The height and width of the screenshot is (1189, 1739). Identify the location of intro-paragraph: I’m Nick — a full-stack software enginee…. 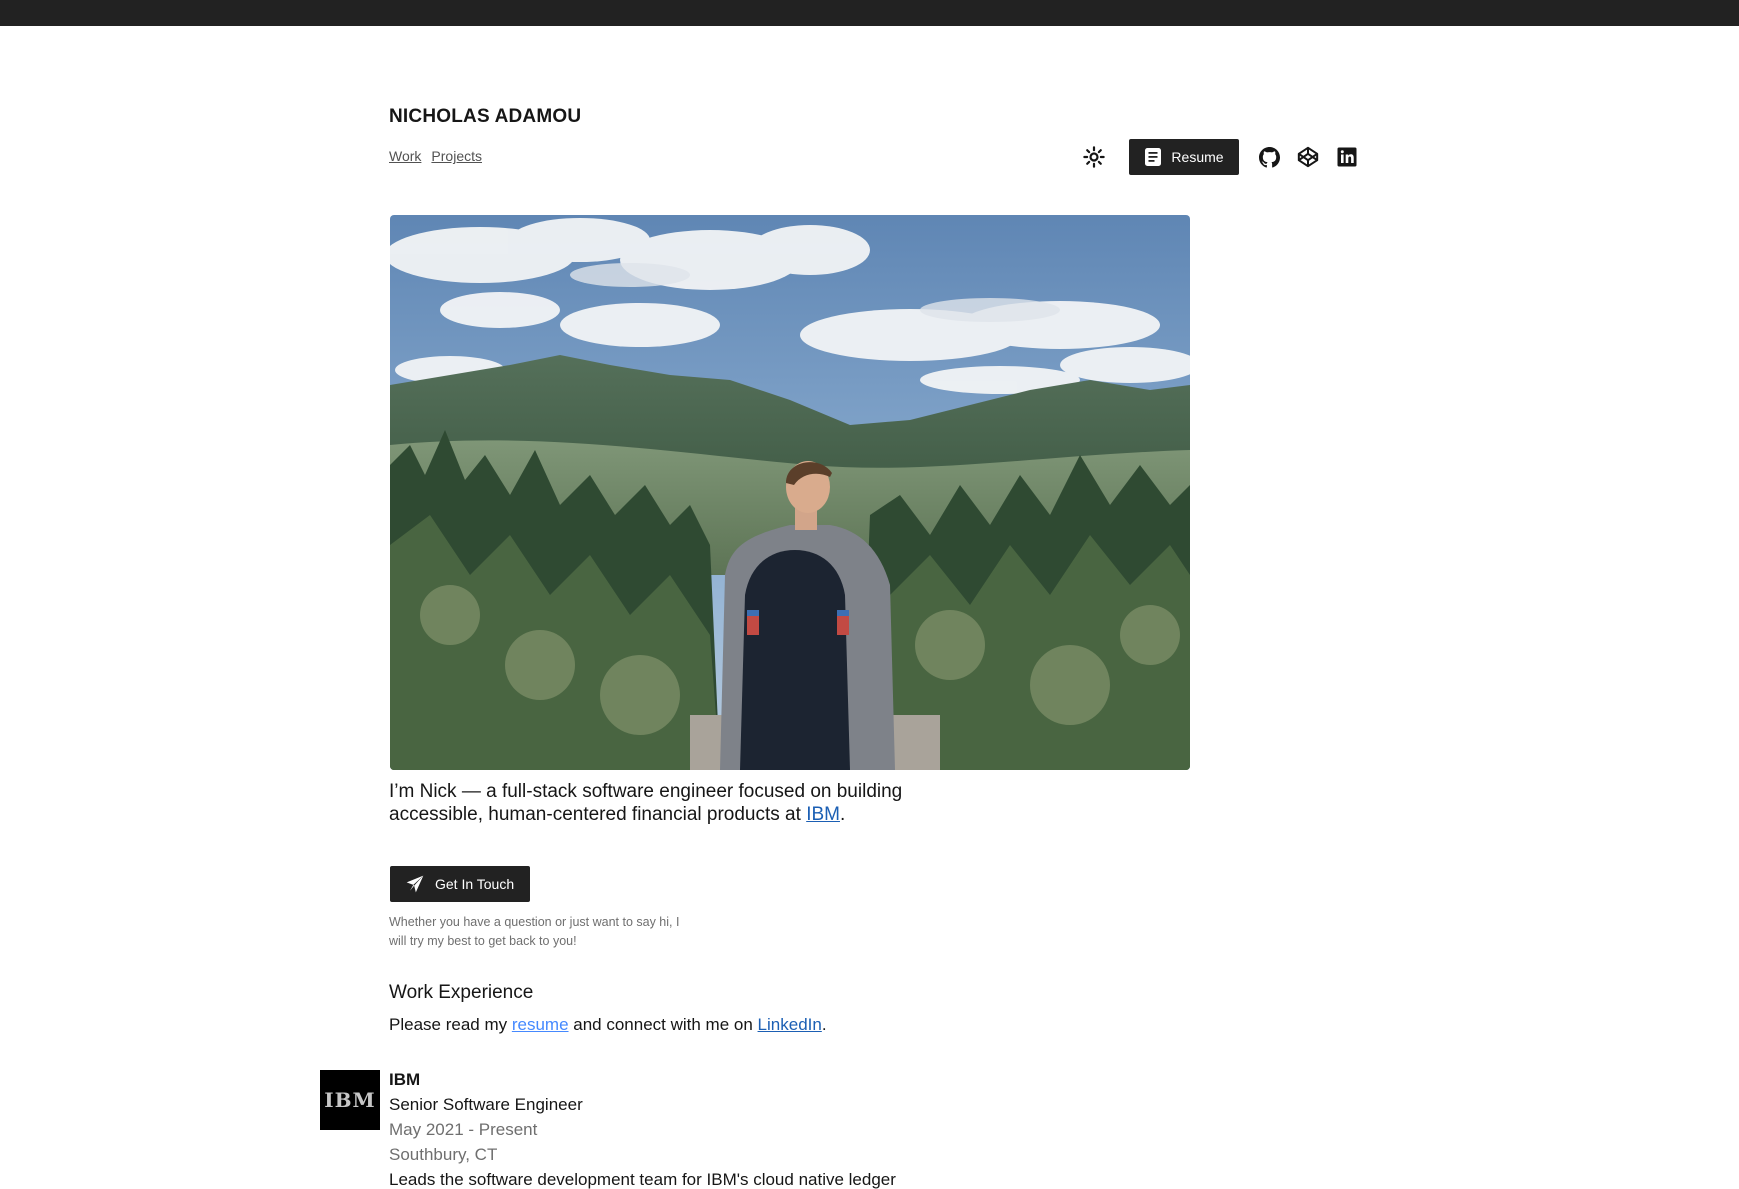
(669, 803).